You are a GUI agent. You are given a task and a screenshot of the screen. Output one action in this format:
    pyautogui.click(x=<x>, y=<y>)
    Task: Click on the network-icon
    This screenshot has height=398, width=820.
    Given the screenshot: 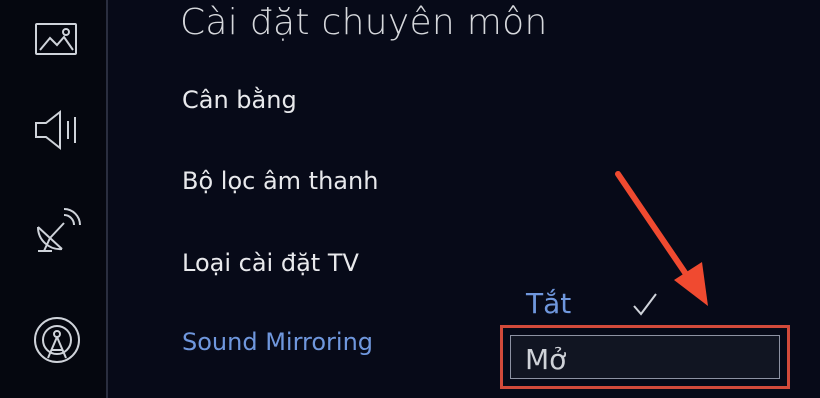 What is the action you would take?
    pyautogui.click(x=57, y=341)
    